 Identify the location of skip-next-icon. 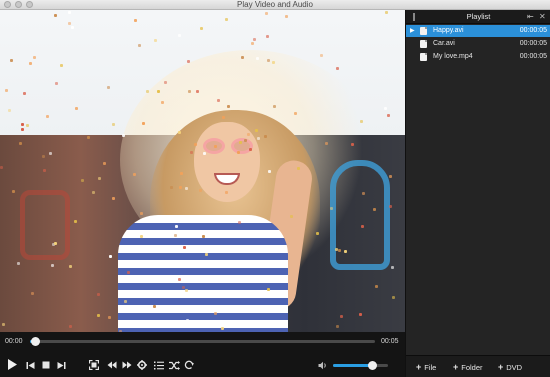
(61, 365).